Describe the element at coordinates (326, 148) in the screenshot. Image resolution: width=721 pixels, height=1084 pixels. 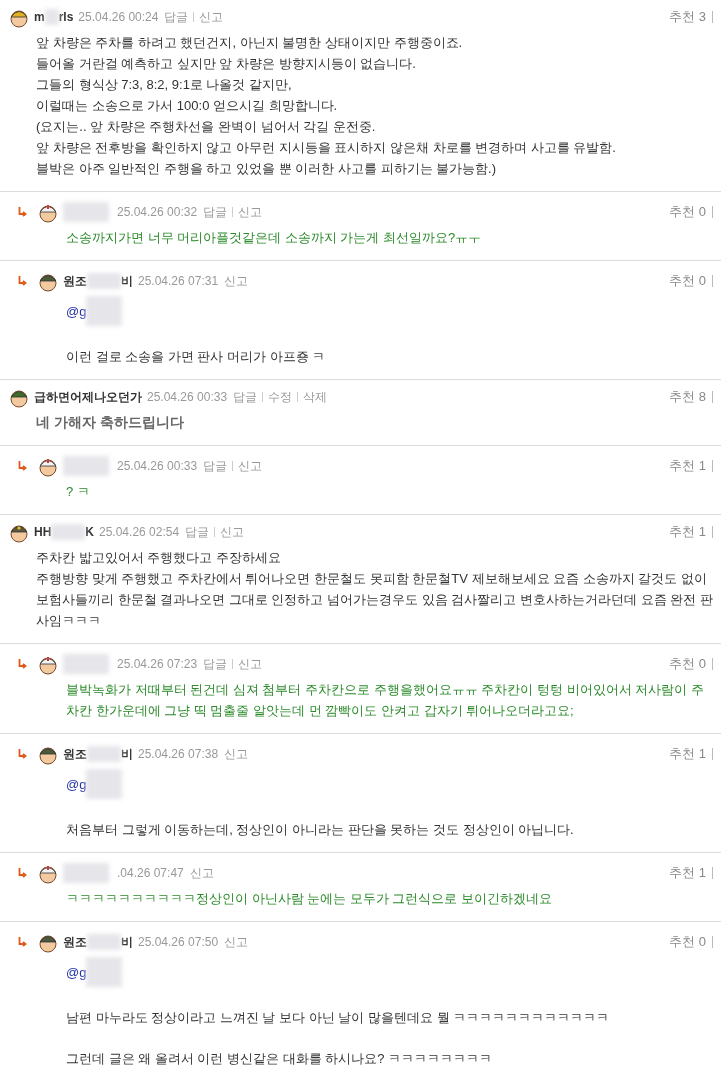
I see `comment-text: 앞 차량은 전후방을 확인하지 않고 아무런 지시등을 표시하지 않은채 차로를 변경하며 사고를 유발함.` at that location.